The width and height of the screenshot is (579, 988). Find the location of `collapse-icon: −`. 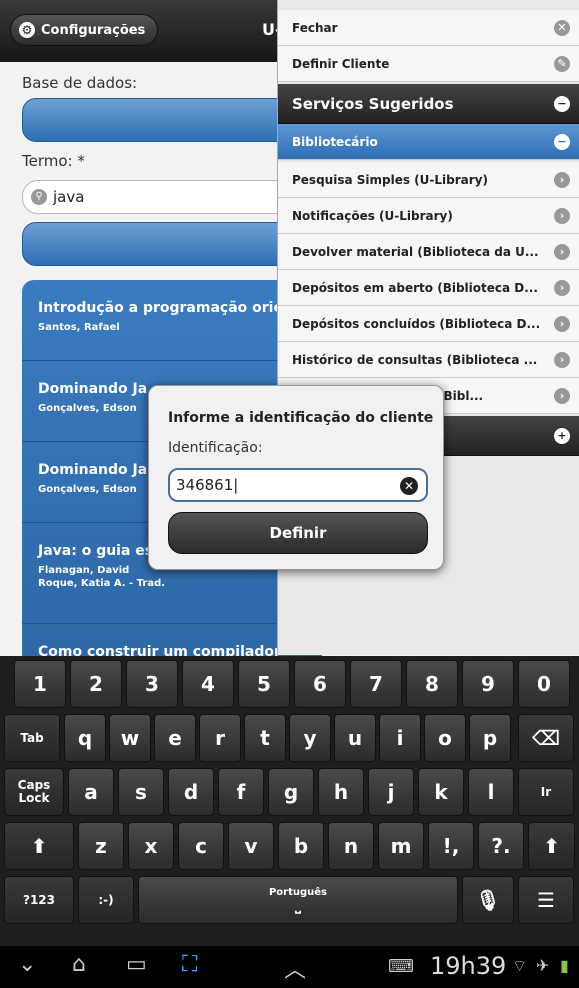

collapse-icon: − is located at coordinates (562, 104).